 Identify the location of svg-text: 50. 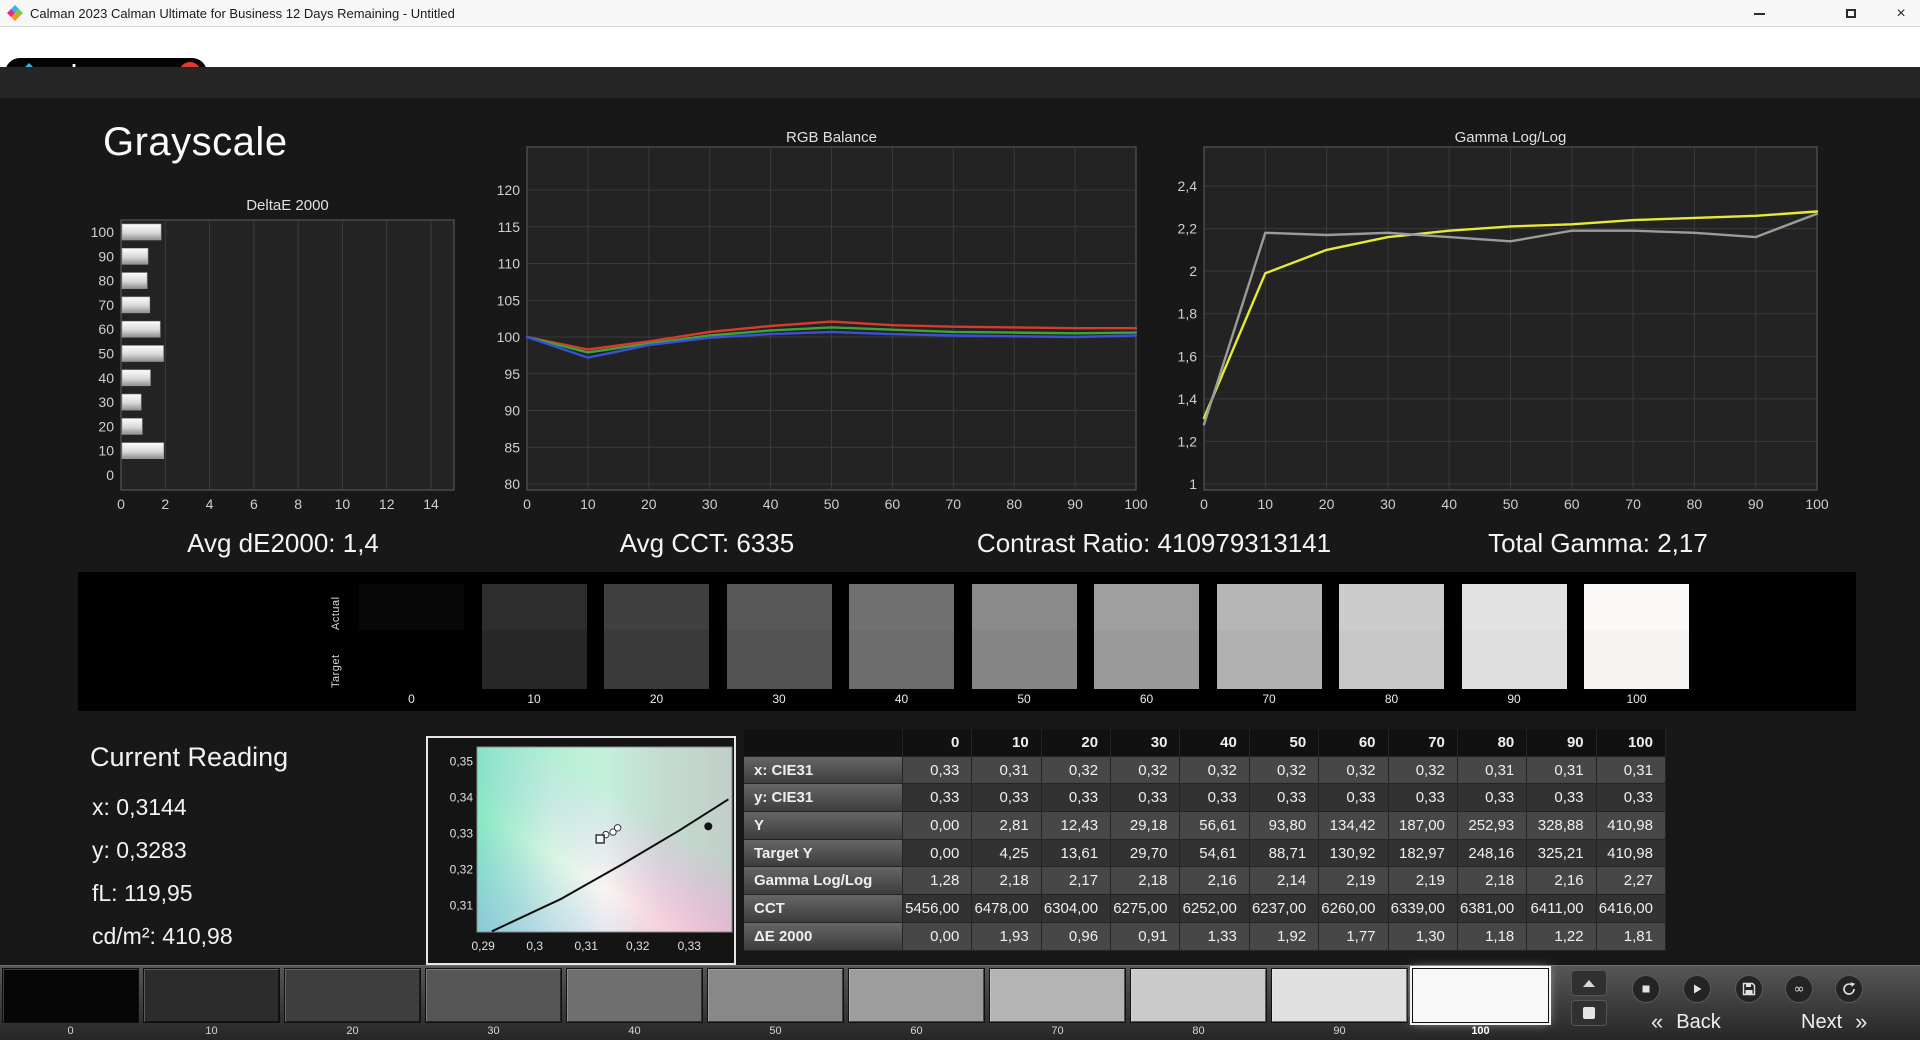
(1511, 504).